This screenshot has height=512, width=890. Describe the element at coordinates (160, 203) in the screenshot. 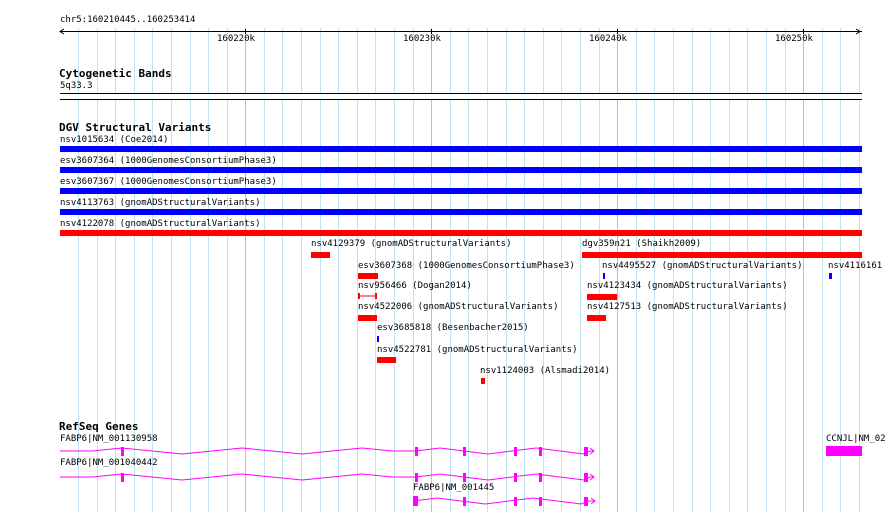

I see `variant-label: nsv4113763 (gnomADStructuralVariants)` at that location.